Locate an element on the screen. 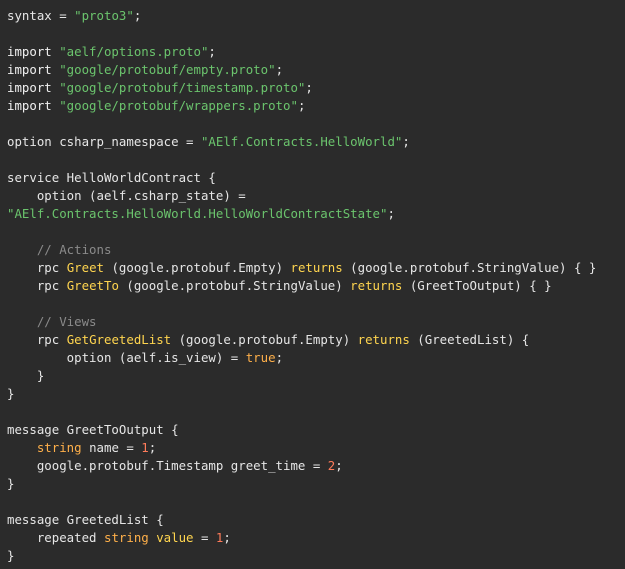 Image resolution: width=625 pixels, height=569 pixels. code-token-plain: google.protobuf.Timestamp greet_time = is located at coordinates (167, 465).